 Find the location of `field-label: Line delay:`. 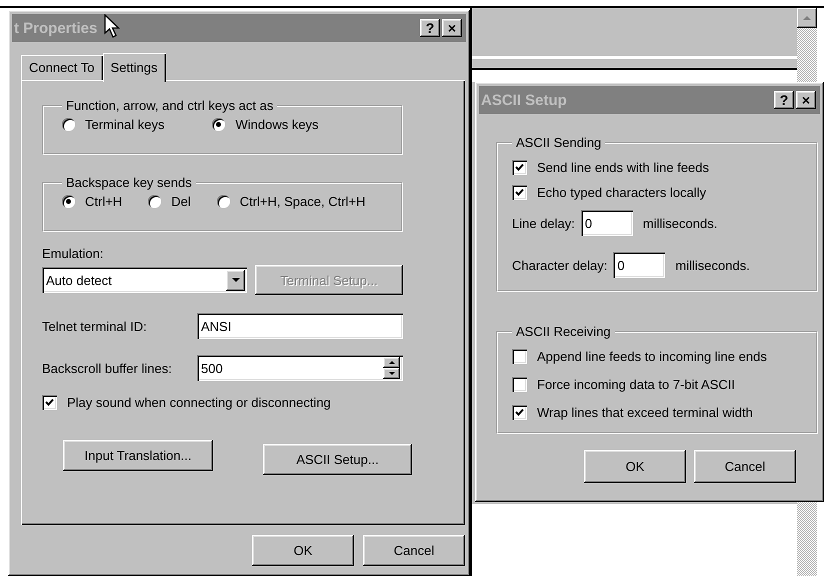

field-label: Line delay: is located at coordinates (543, 223).